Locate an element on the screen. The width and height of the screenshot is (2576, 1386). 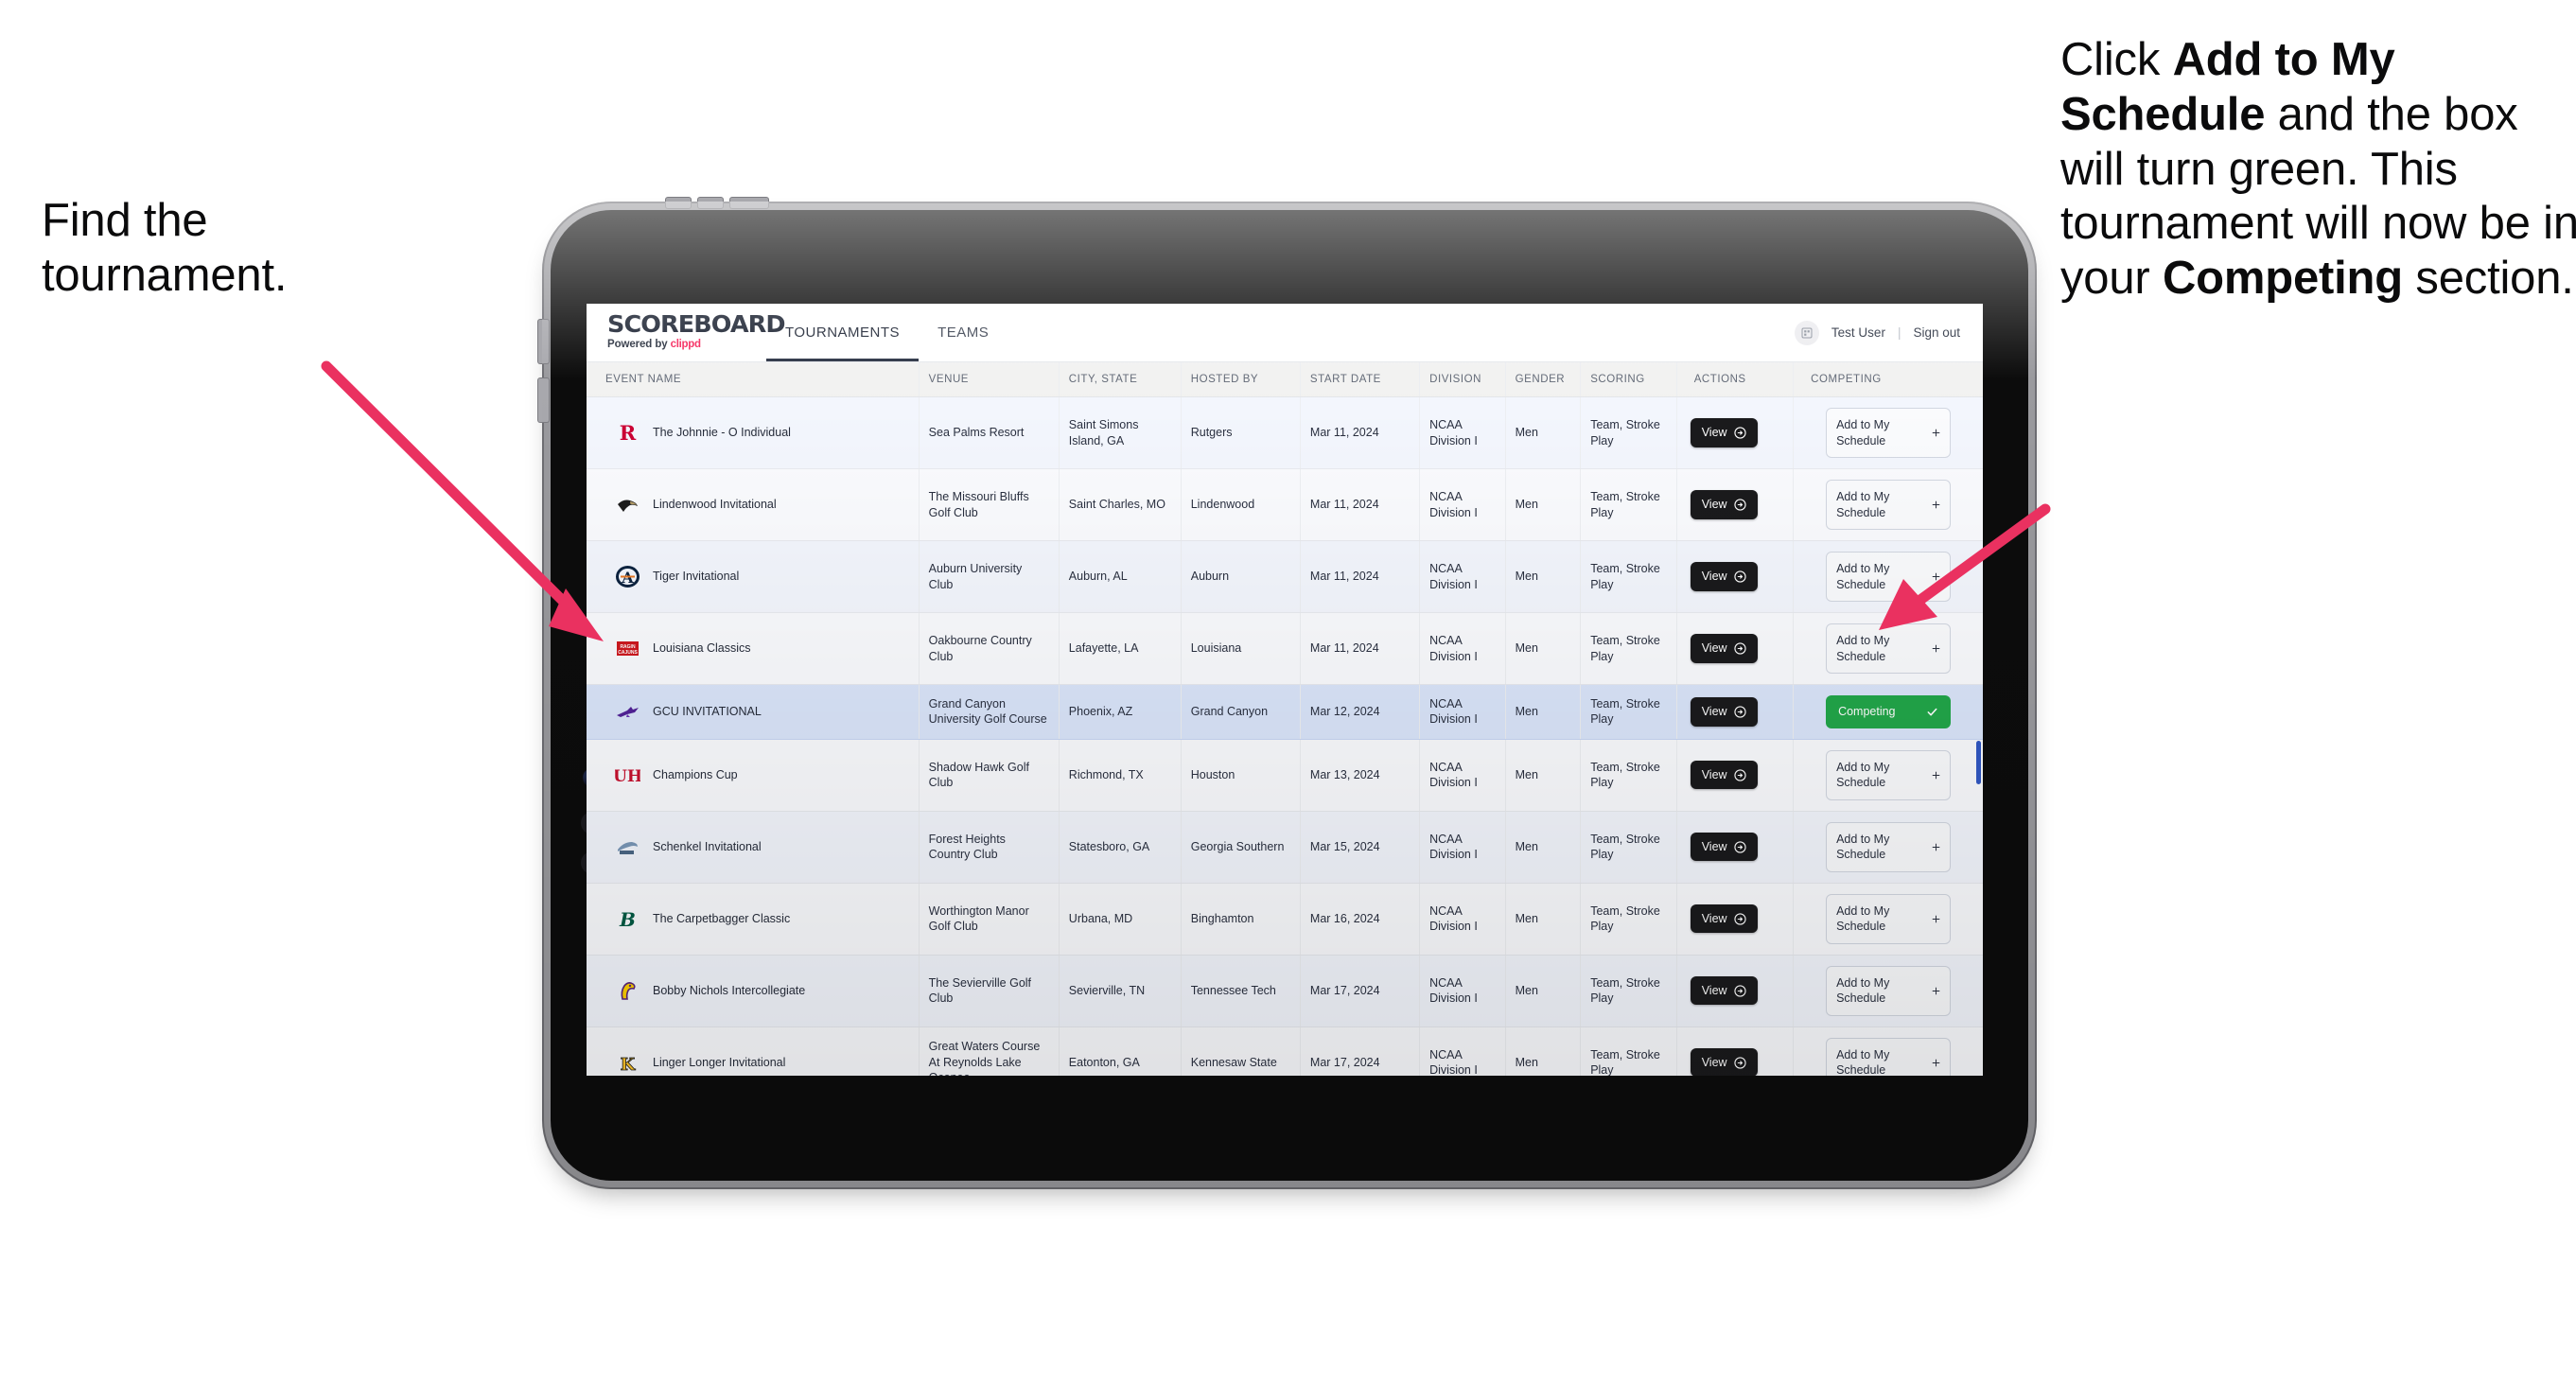
brand-logo: SCOREBOARD Powered by clippd is located at coordinates (687, 332).